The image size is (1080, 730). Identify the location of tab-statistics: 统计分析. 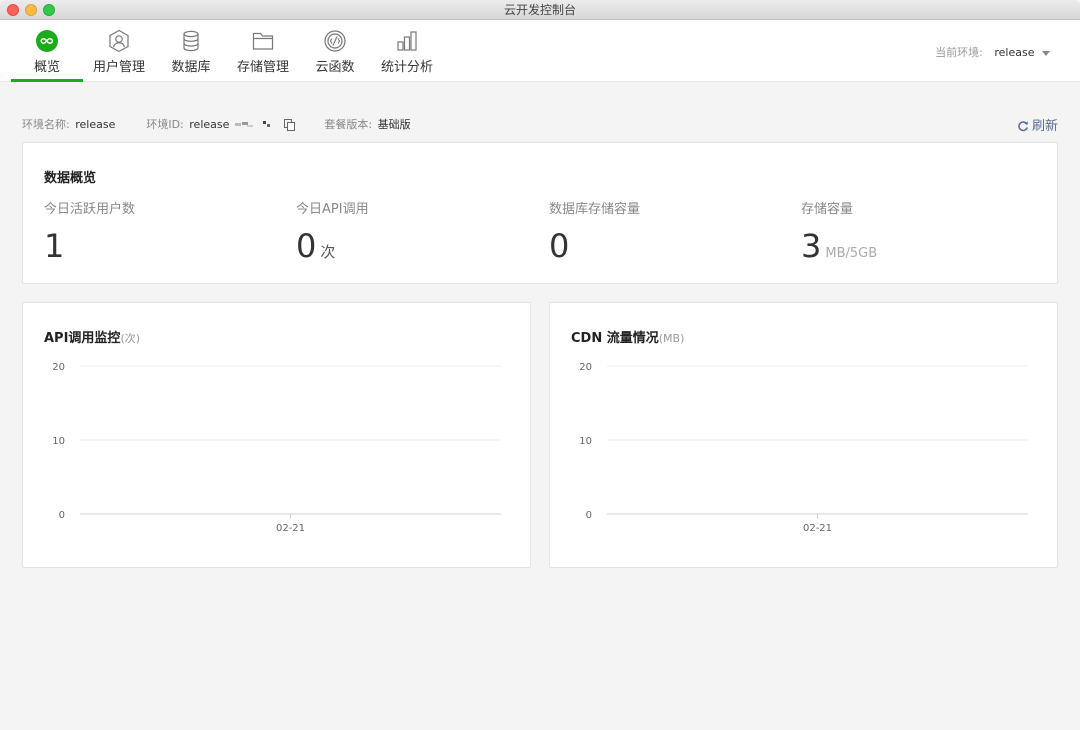
(407, 51).